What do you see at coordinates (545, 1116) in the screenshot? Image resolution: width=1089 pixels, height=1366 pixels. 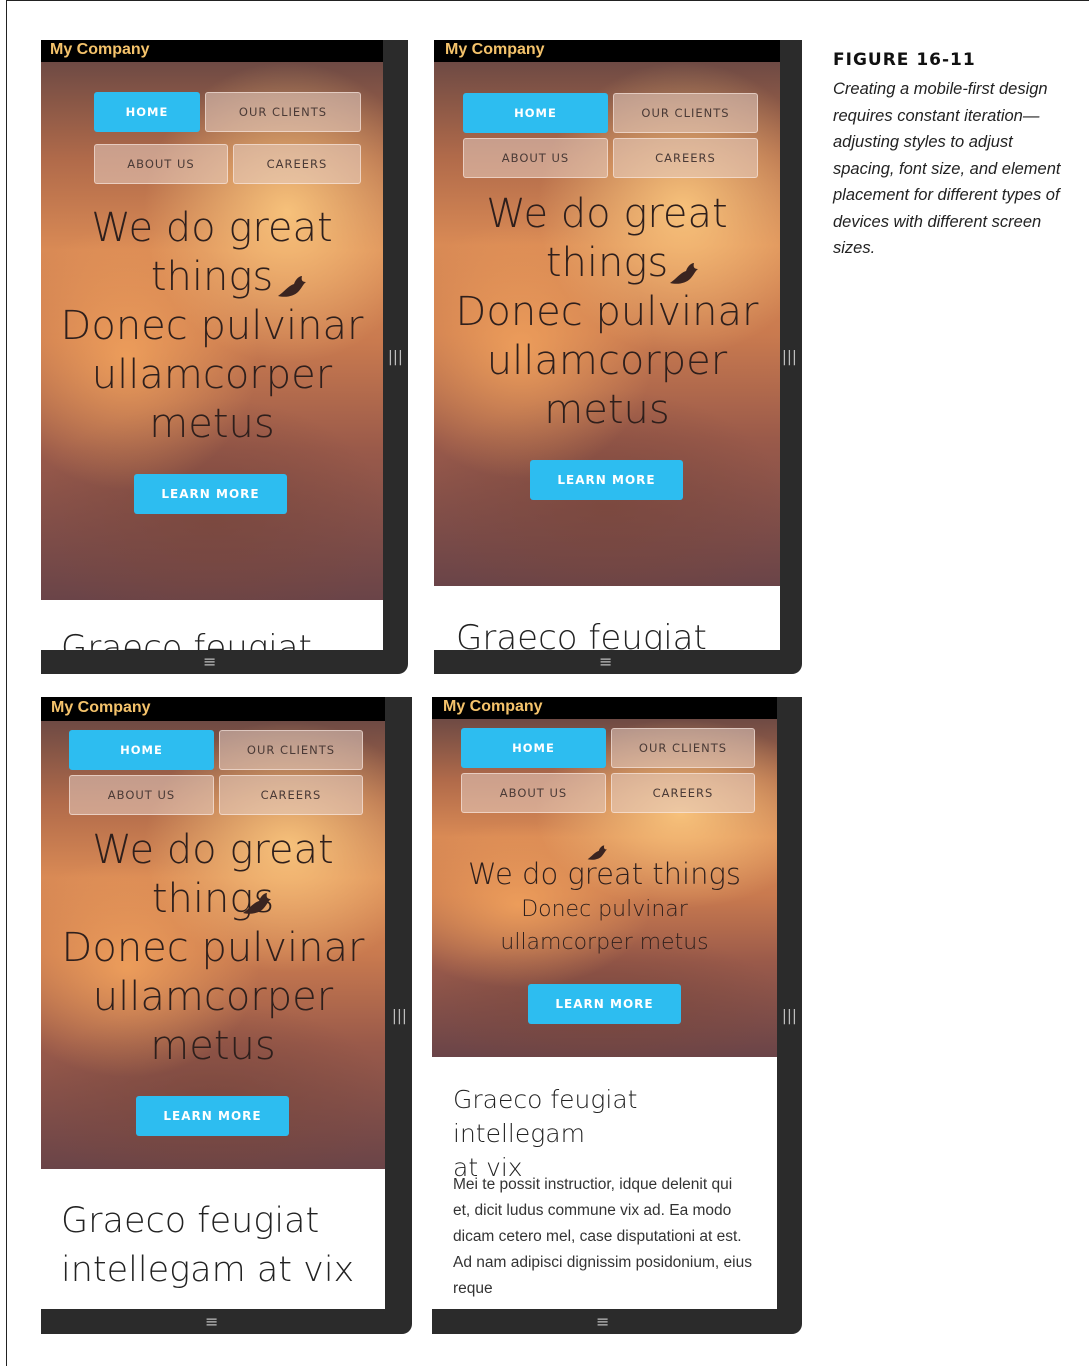 I see `section-title-line: Graeco feugiat intellegam` at bounding box center [545, 1116].